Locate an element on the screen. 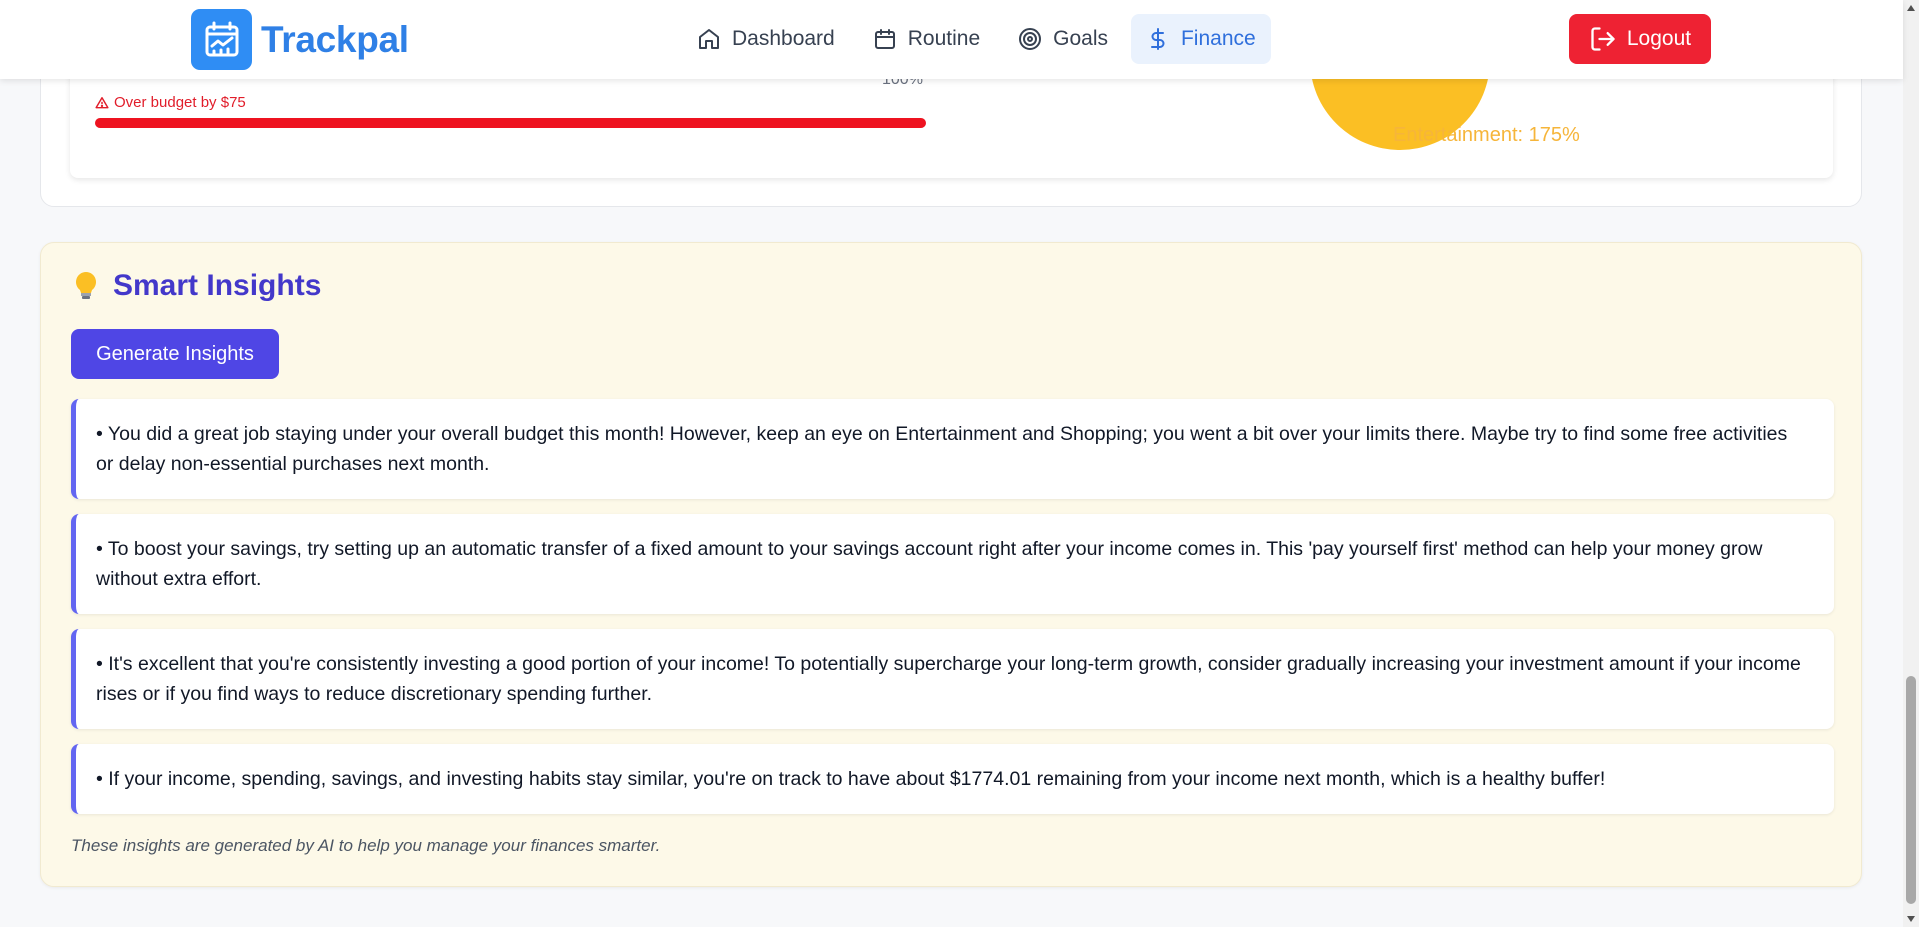 The image size is (1919, 927). insights-title: Smart Insights is located at coordinates (217, 285).